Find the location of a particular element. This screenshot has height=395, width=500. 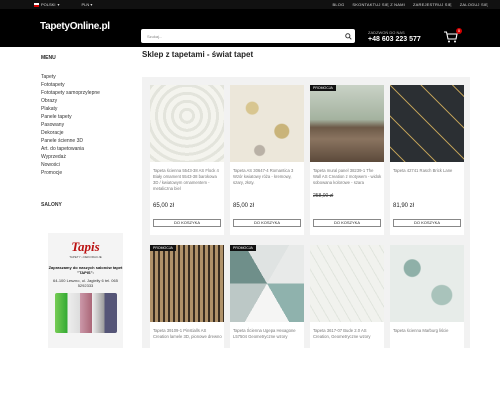

phone-contact: ZADZWOŃ DO NAS +48 603 223 577 is located at coordinates (394, 36).